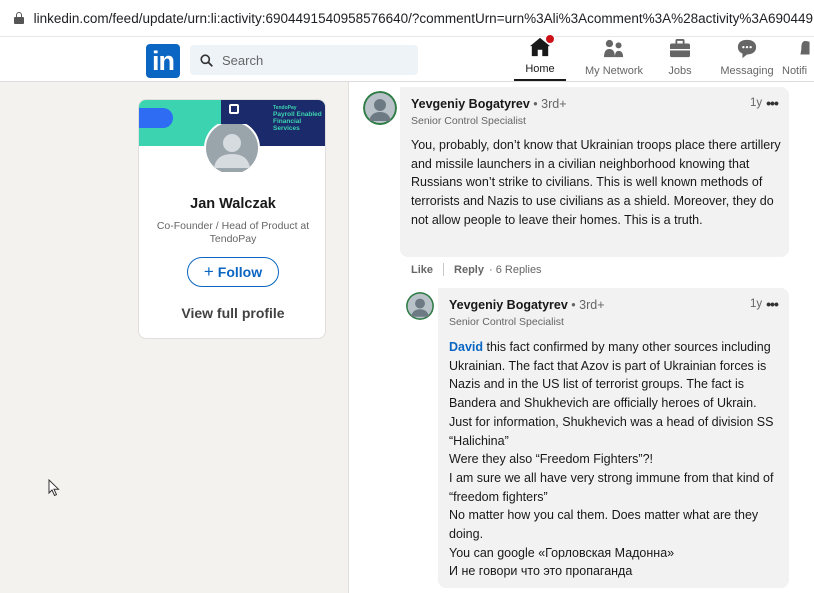 This screenshot has height=593, width=814. What do you see at coordinates (680, 50) in the screenshot?
I see `jobs-icon` at bounding box center [680, 50].